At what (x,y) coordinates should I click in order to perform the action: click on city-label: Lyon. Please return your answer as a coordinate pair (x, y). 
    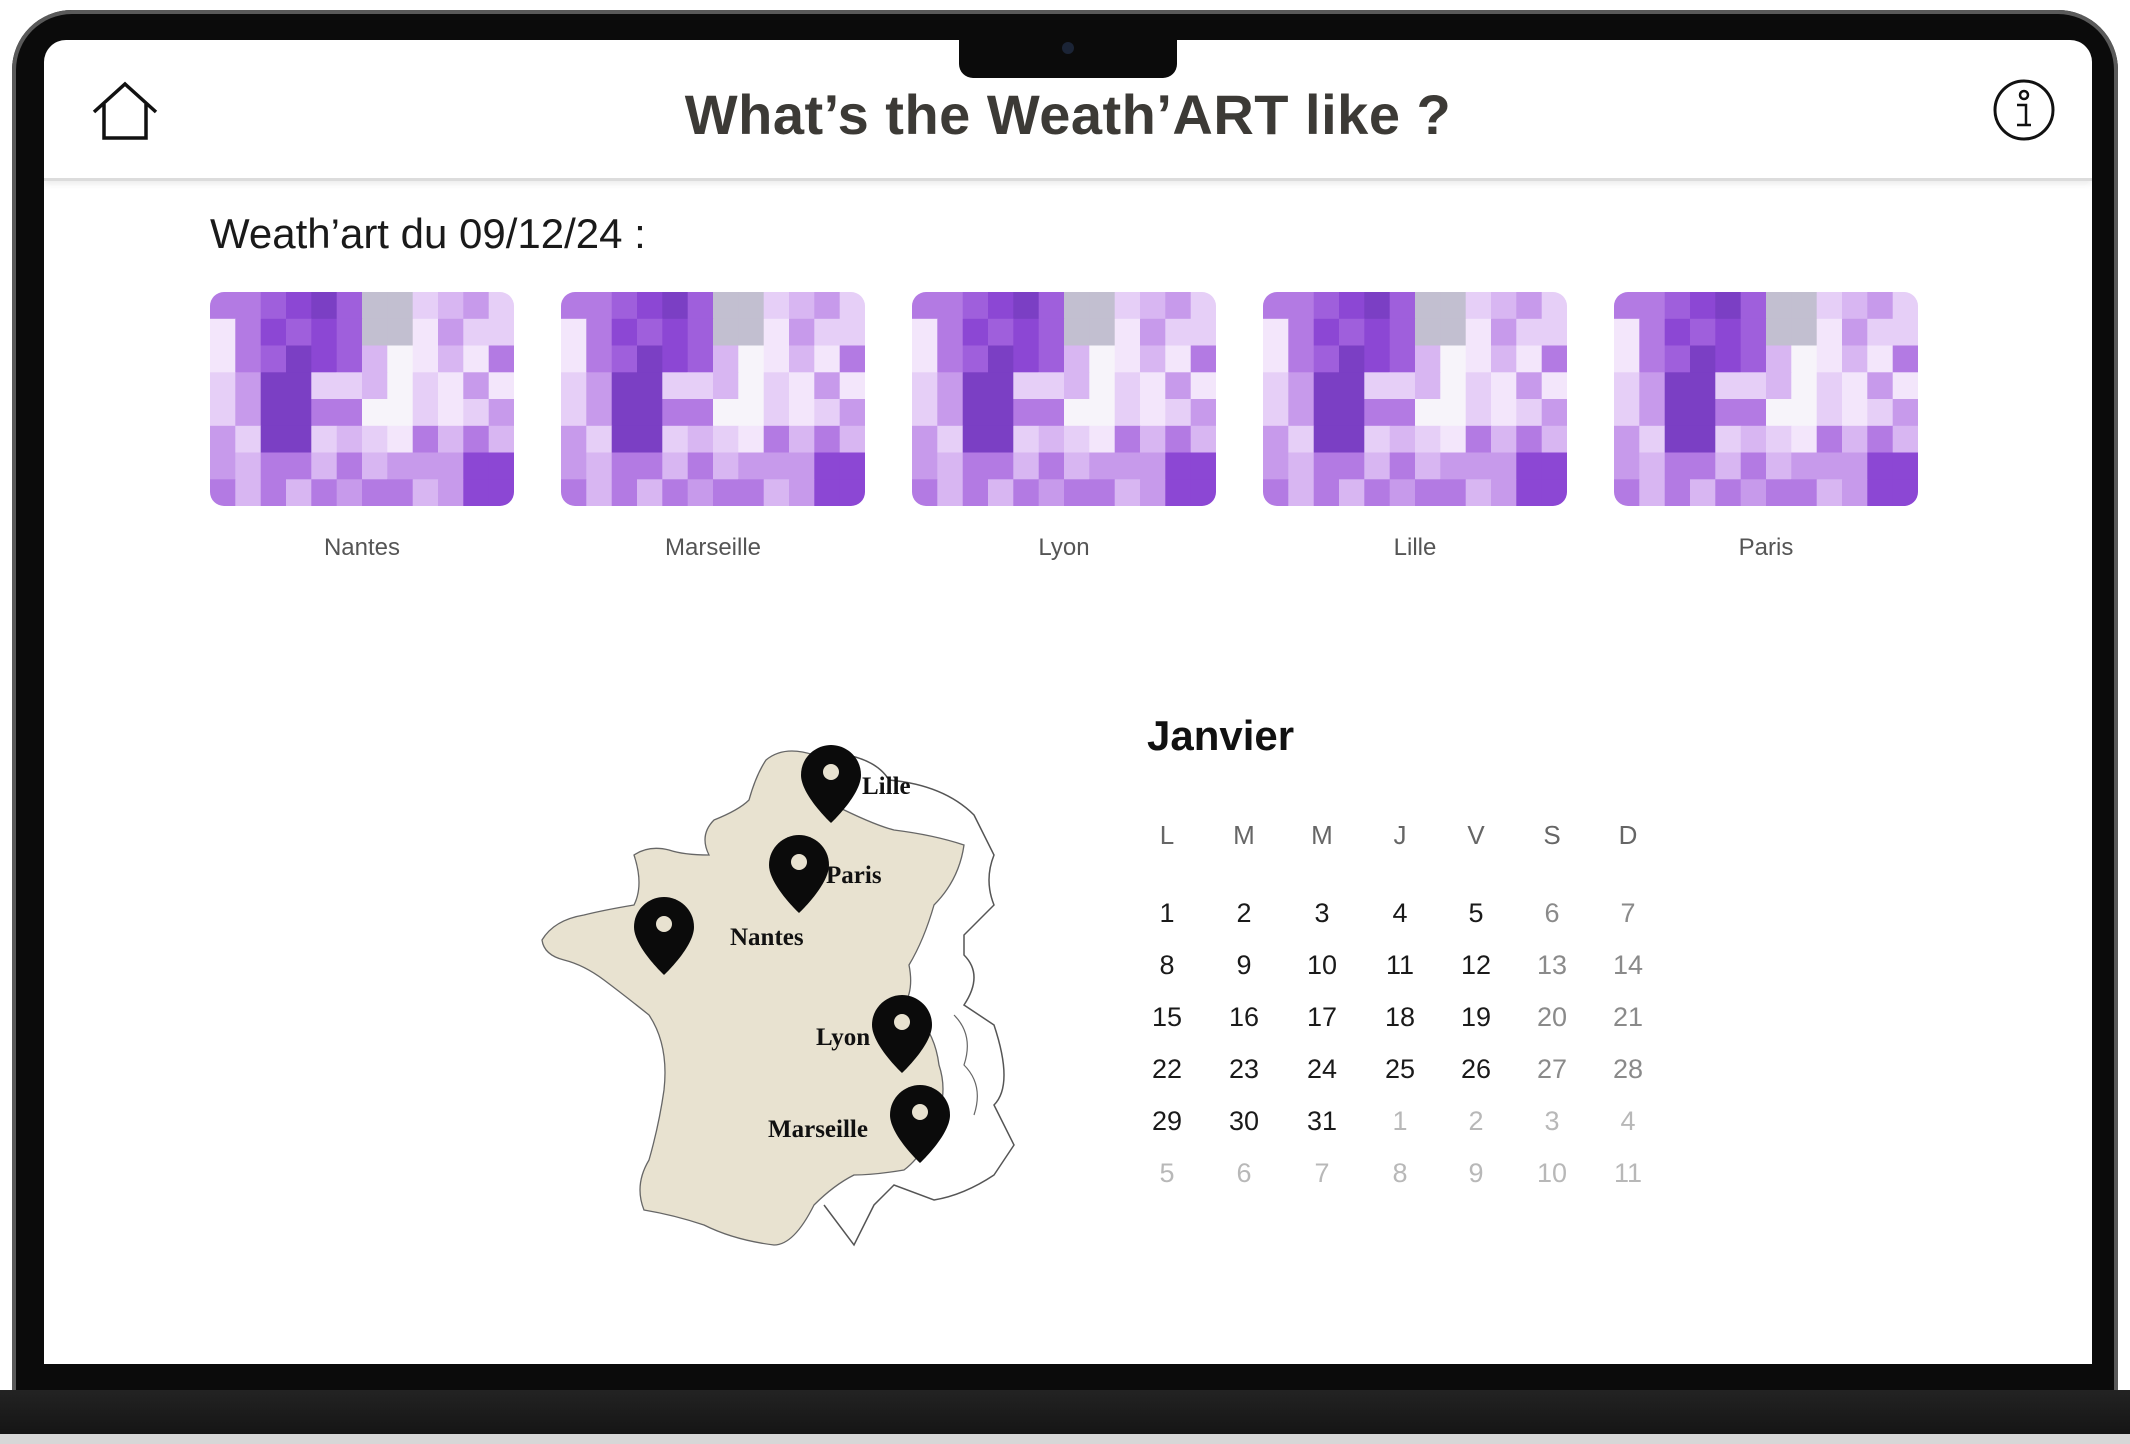
    Looking at the image, I should click on (1064, 547).